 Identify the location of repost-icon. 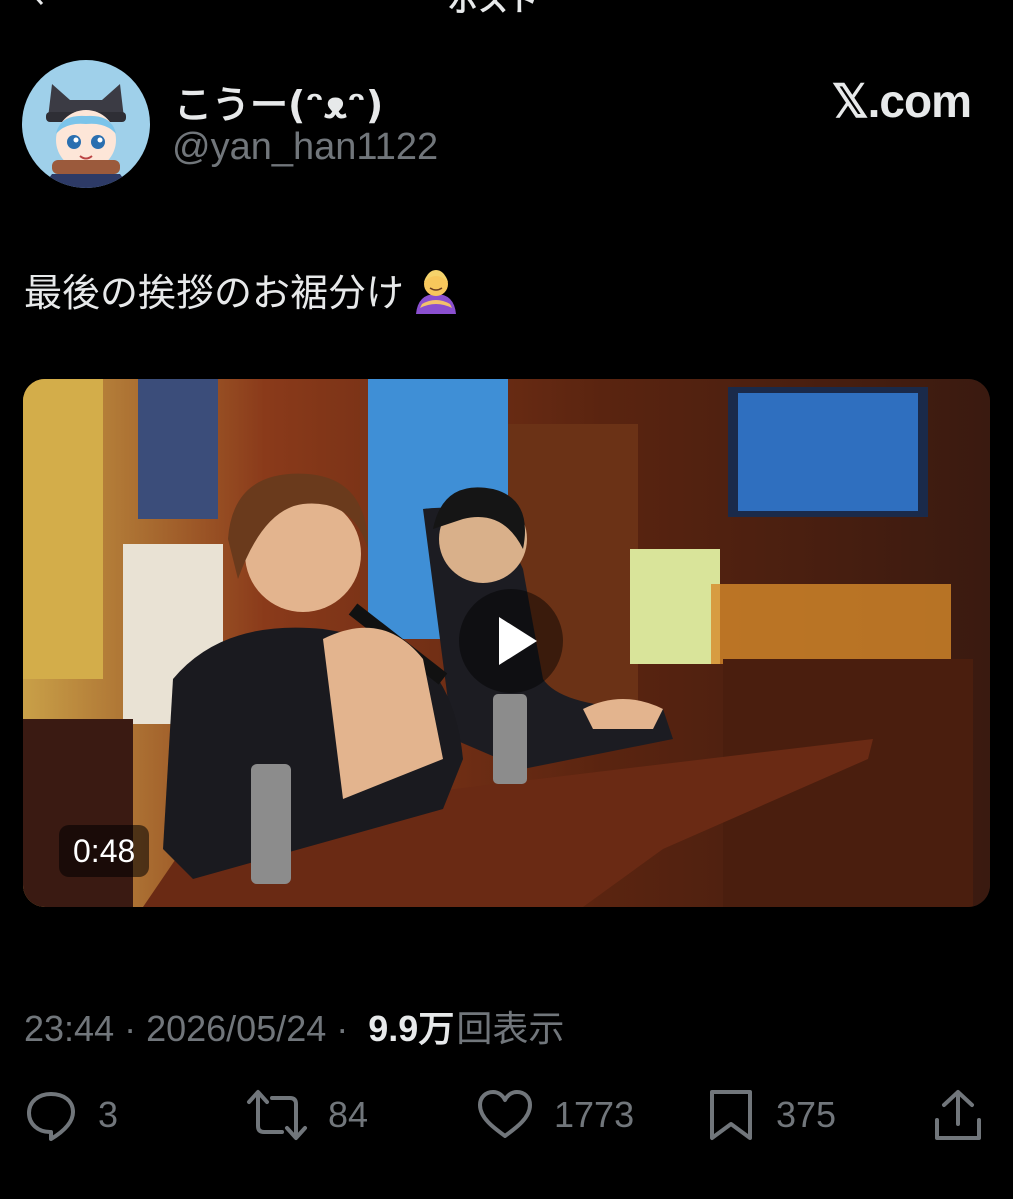
(277, 1115).